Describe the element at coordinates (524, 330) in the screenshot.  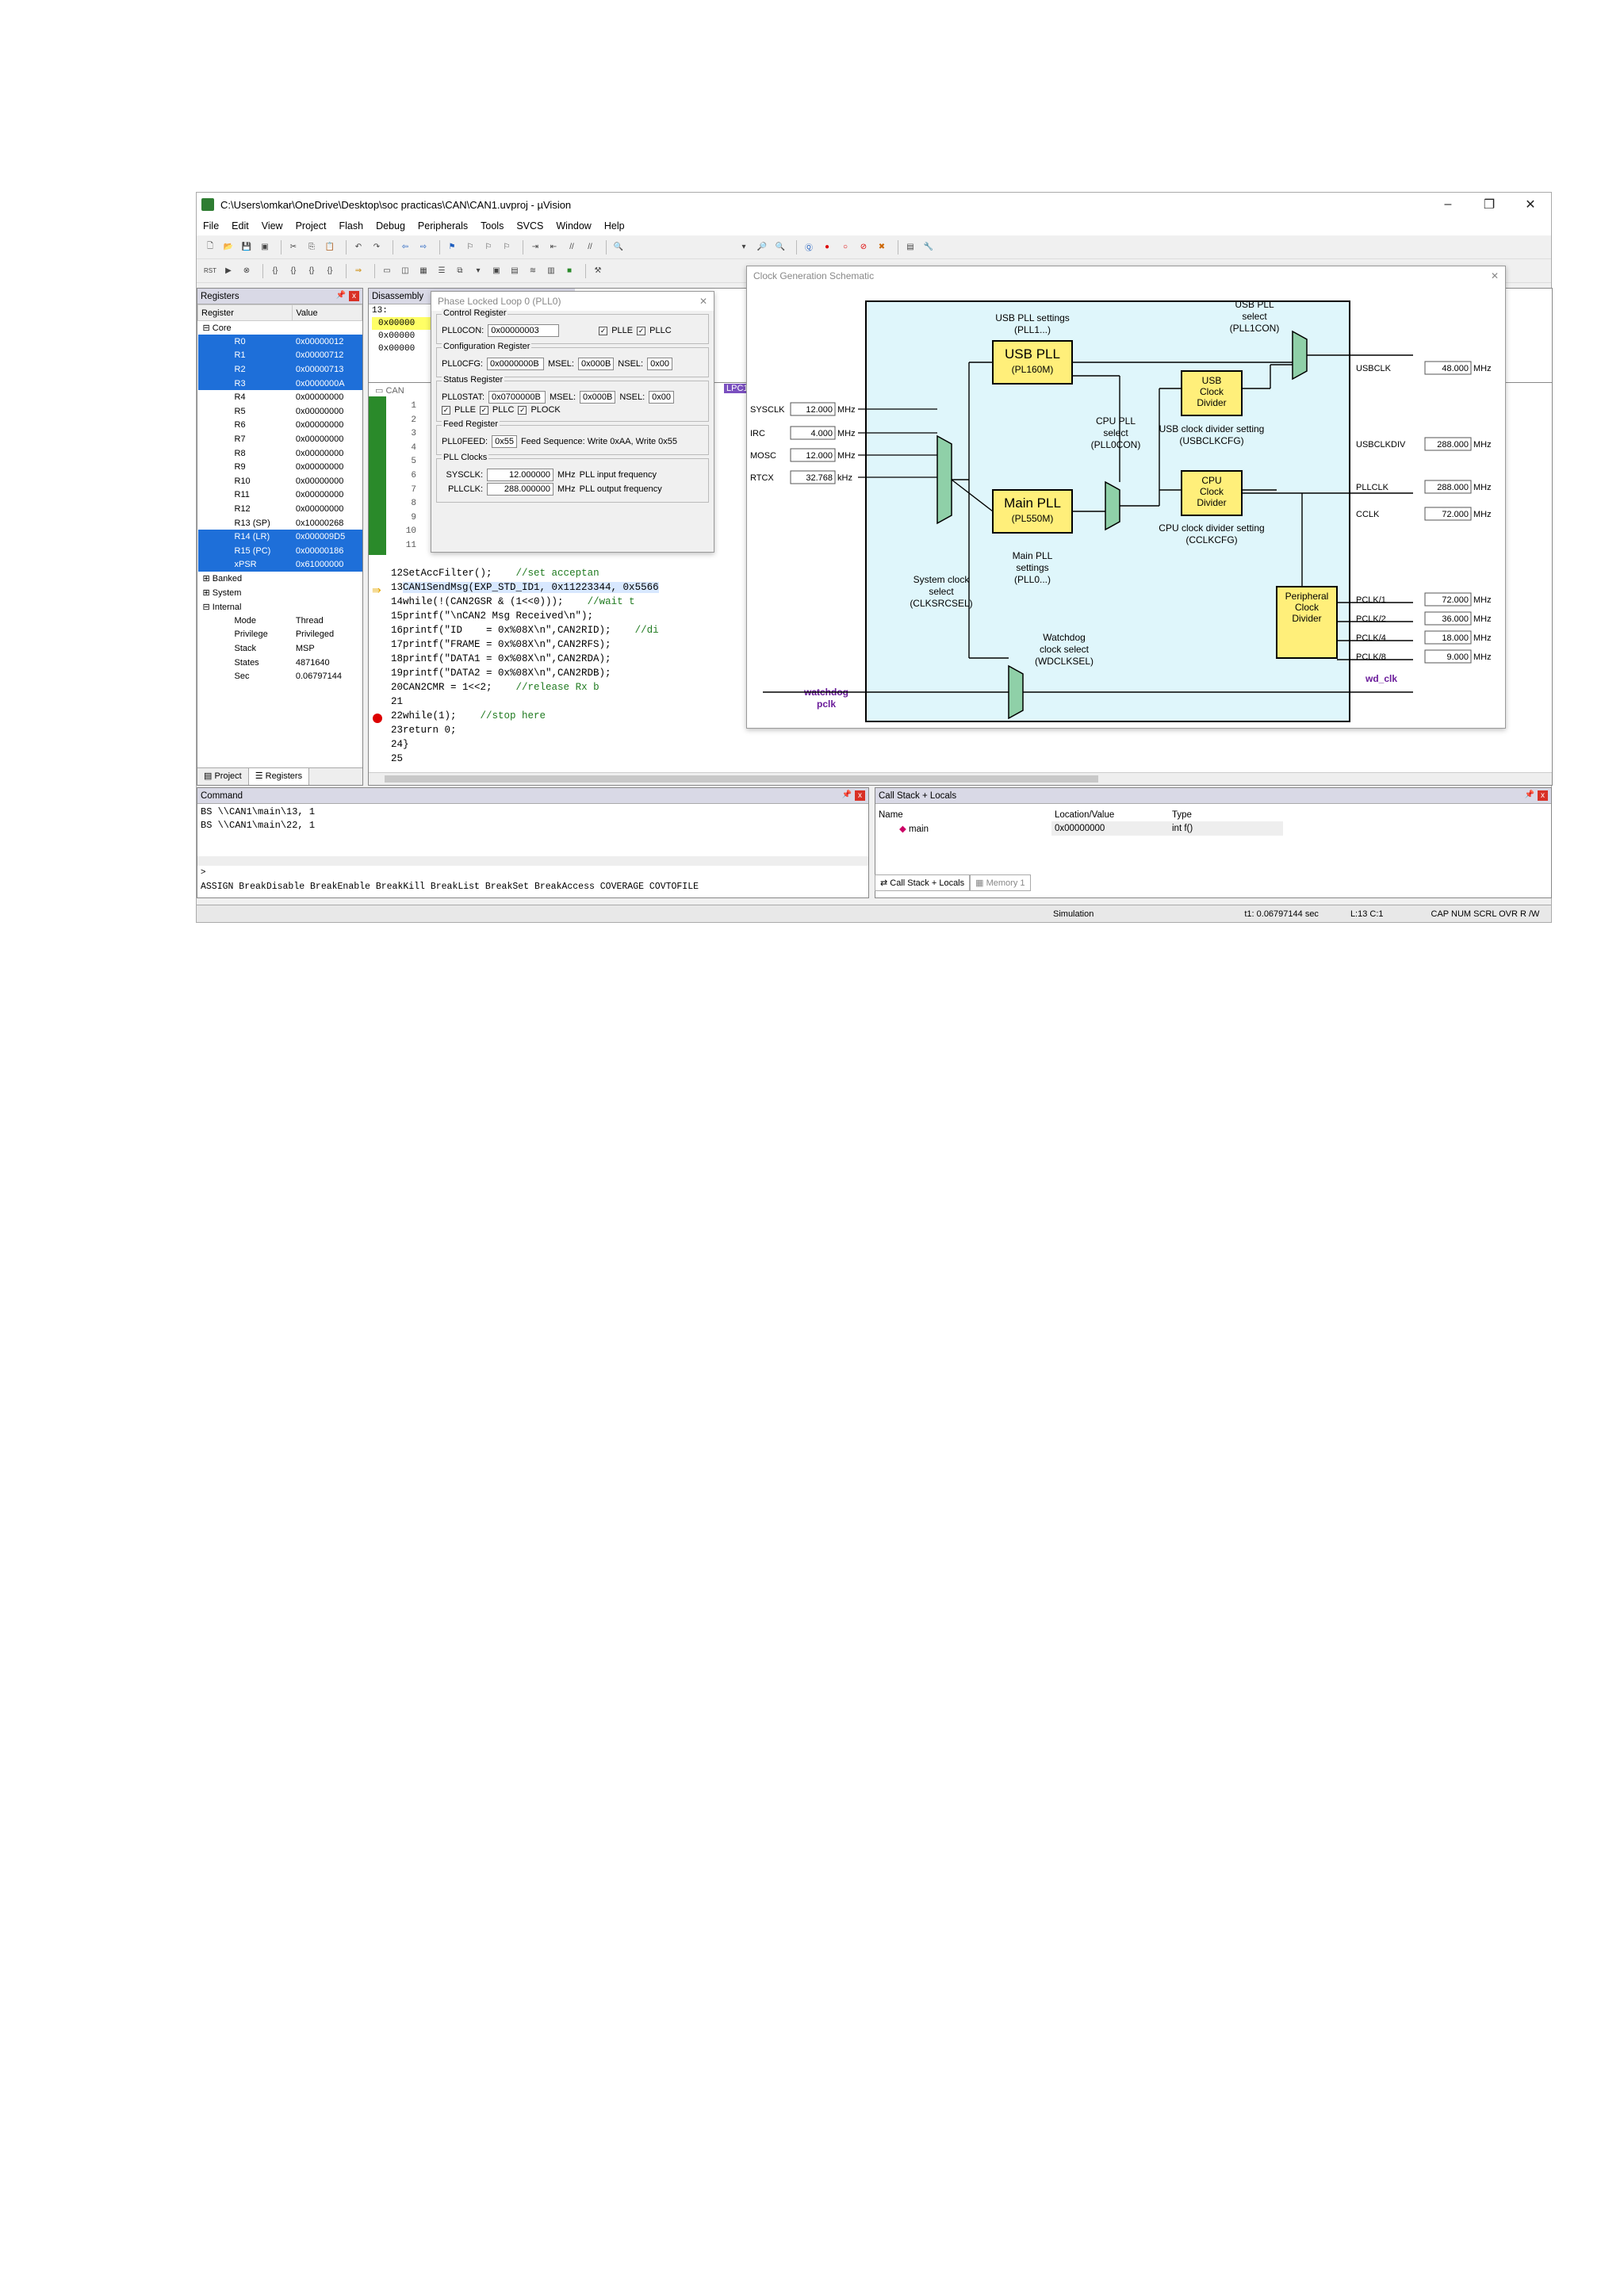
I see `pll0con-field: 0x00000003` at that location.